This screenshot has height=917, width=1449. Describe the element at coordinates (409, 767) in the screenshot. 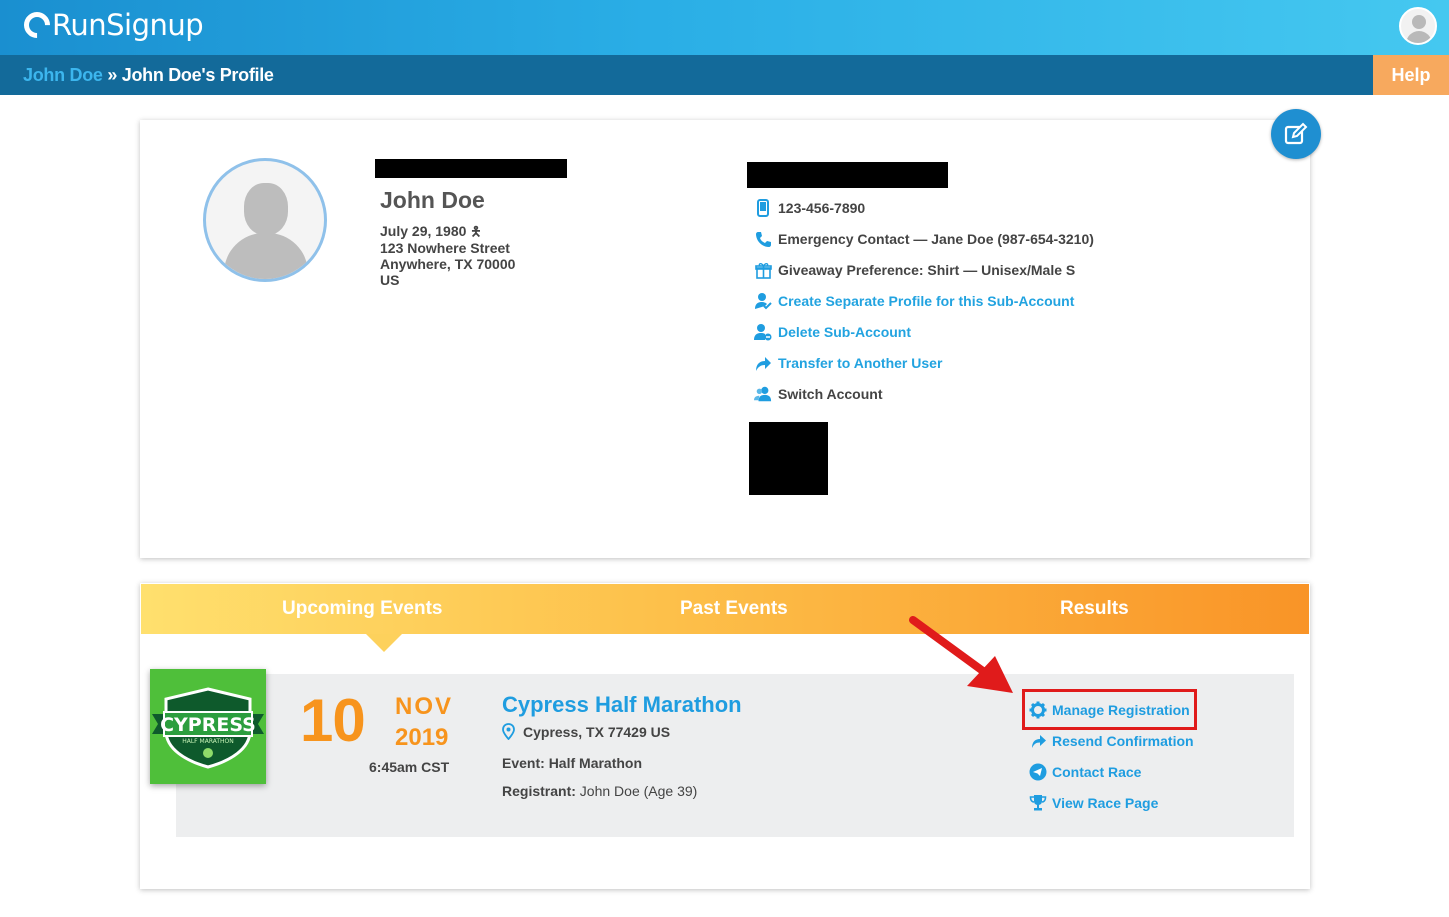

I see `event-time: 6:45am CST` at that location.